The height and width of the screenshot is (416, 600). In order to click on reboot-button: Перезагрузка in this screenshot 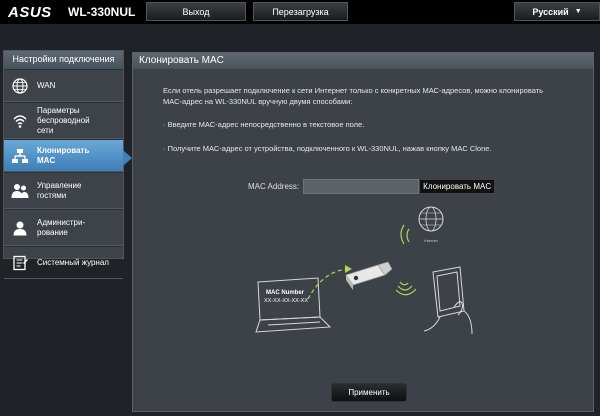, I will do `click(300, 11)`.